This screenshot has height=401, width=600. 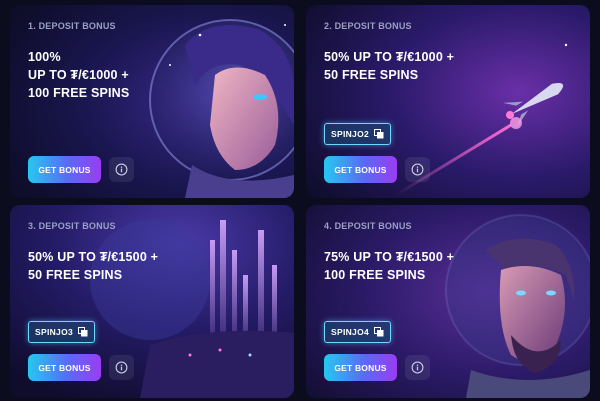 I want to click on offer-title: 100% UP TO ₮/€1000 + 100 FREE SPINS, so click(x=78, y=75).